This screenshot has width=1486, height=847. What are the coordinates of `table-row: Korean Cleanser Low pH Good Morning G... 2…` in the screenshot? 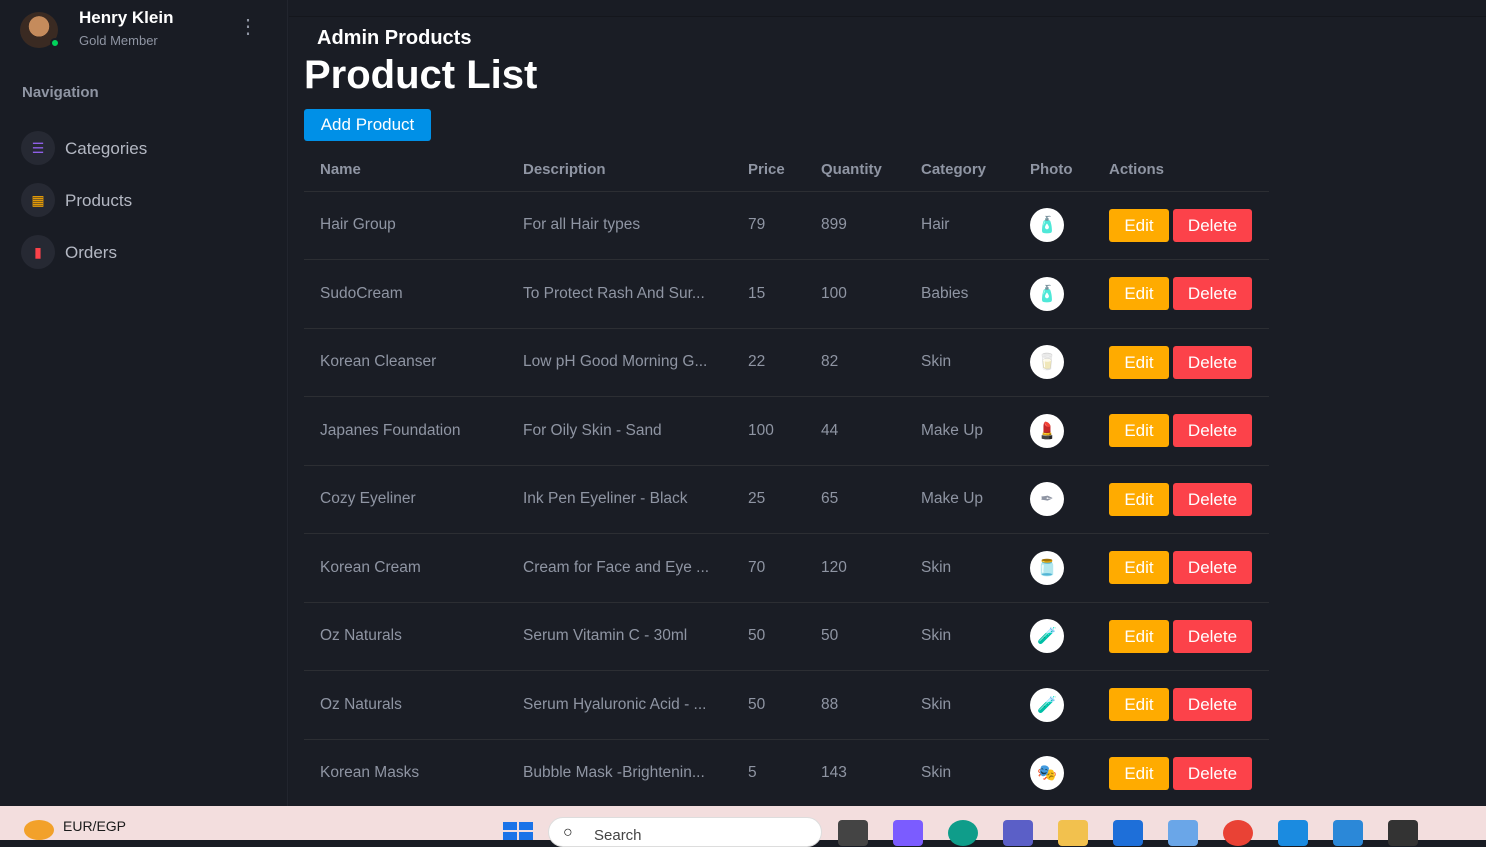 It's located at (786, 362).